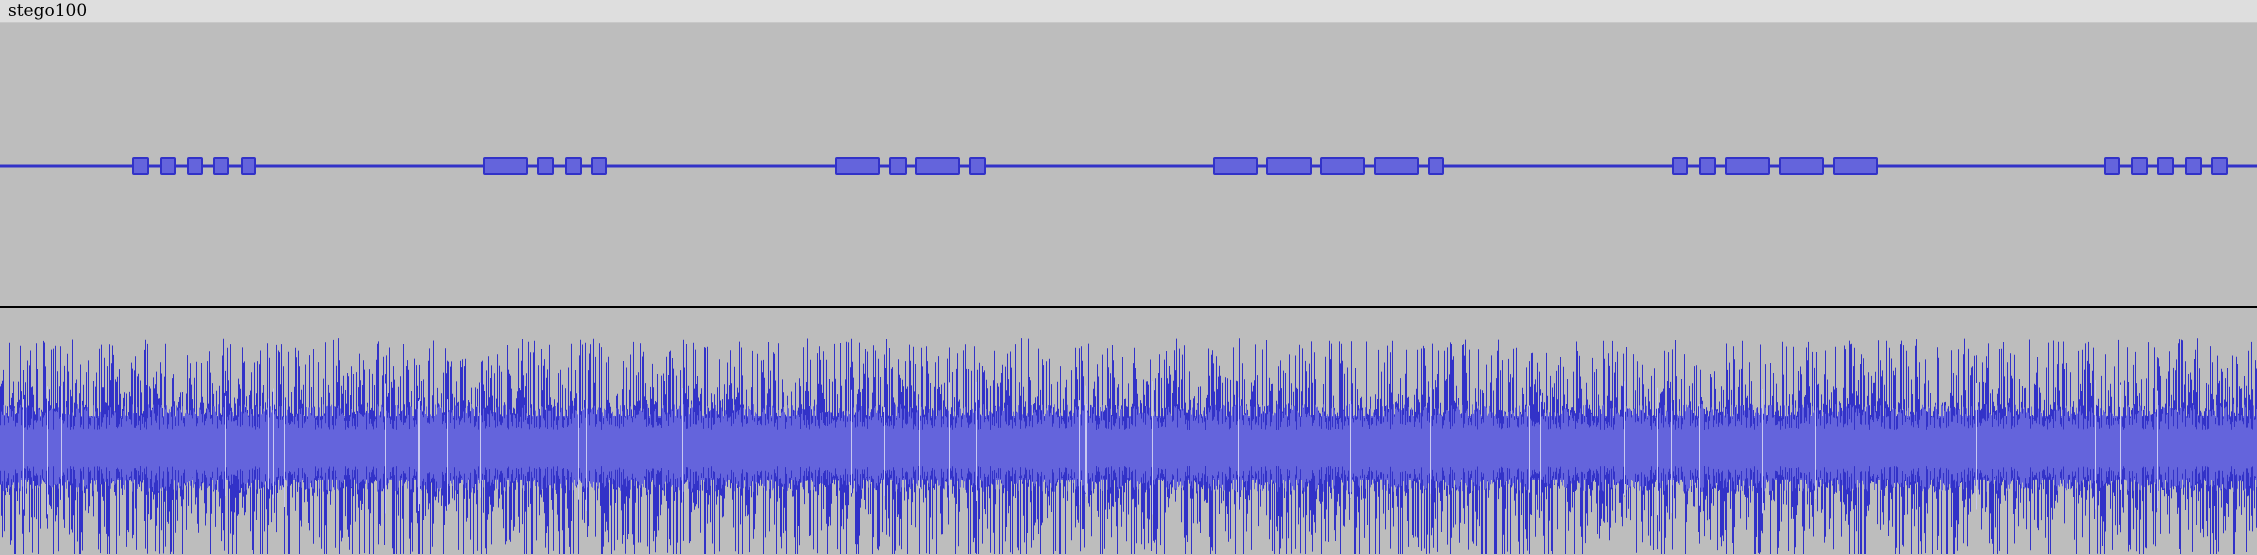 Image resolution: width=2257 pixels, height=555 pixels. Describe the element at coordinates (48, 11) in the screenshot. I see `track-title: stego100` at that location.